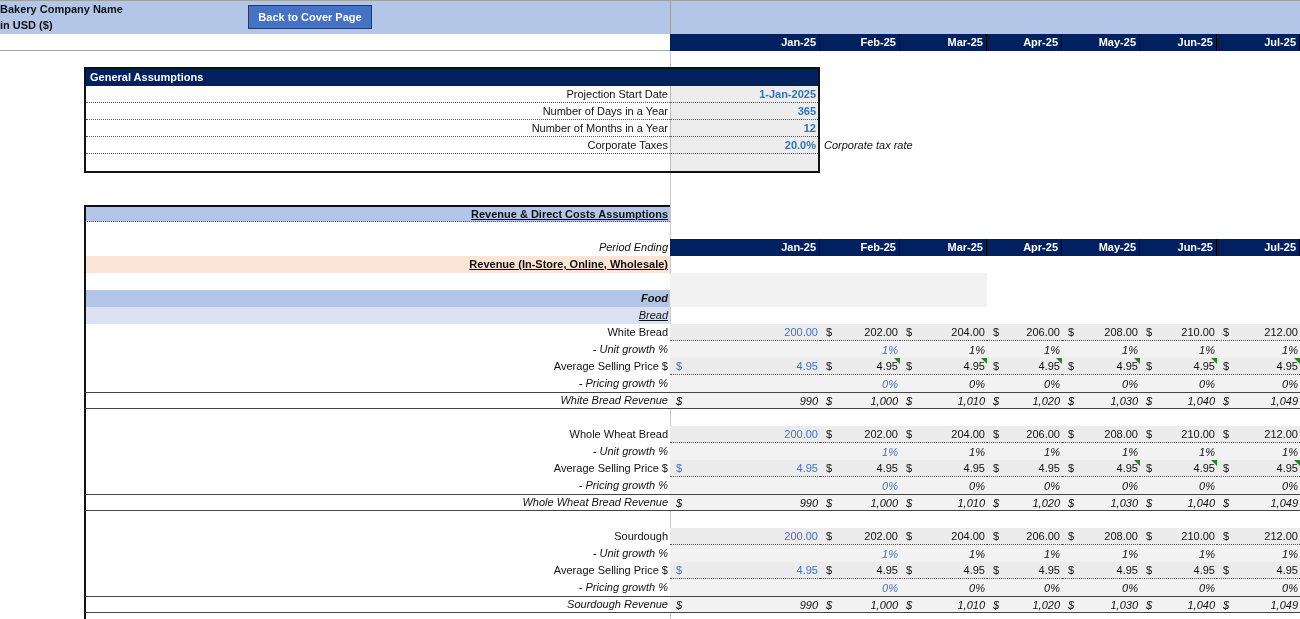 The image size is (1300, 619). What do you see at coordinates (881, 332) in the screenshot?
I see `cell-value: 202.00` at bounding box center [881, 332].